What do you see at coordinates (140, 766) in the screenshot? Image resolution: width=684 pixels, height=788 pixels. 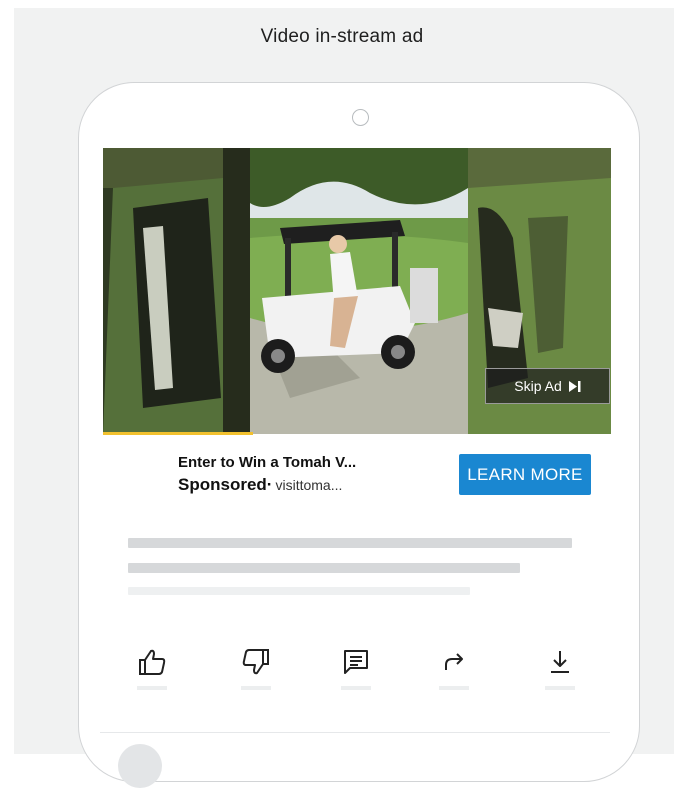 I see `avatar` at bounding box center [140, 766].